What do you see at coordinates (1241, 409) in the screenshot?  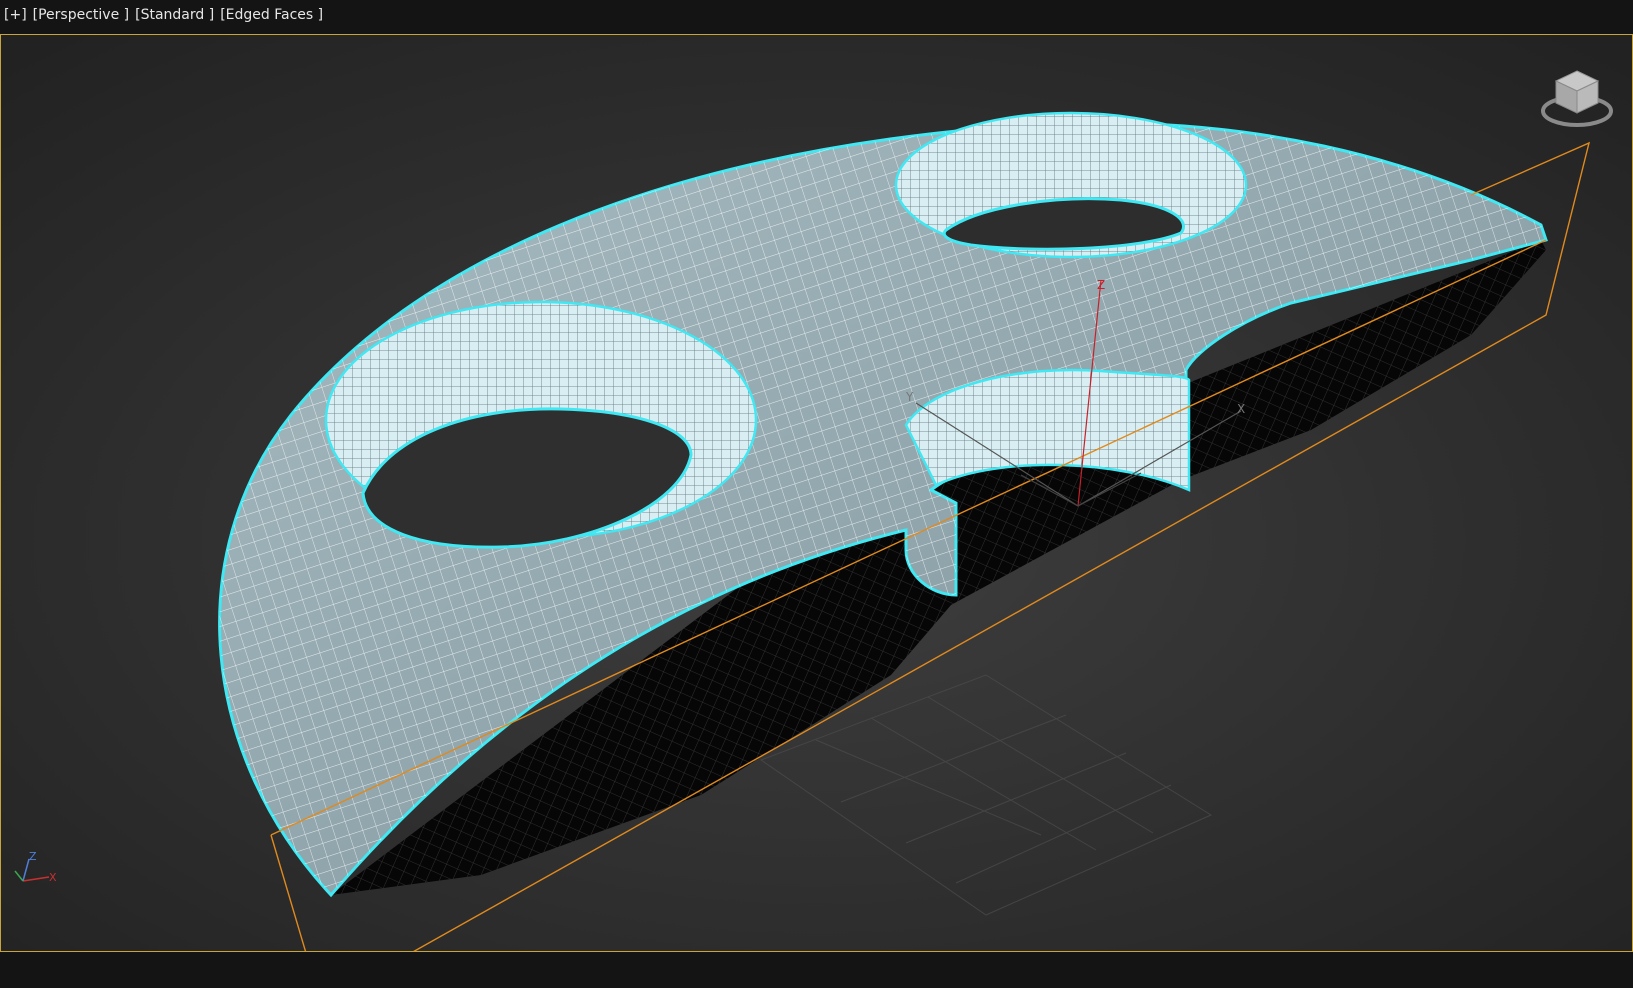 I see `gizmo-x-label: X` at bounding box center [1241, 409].